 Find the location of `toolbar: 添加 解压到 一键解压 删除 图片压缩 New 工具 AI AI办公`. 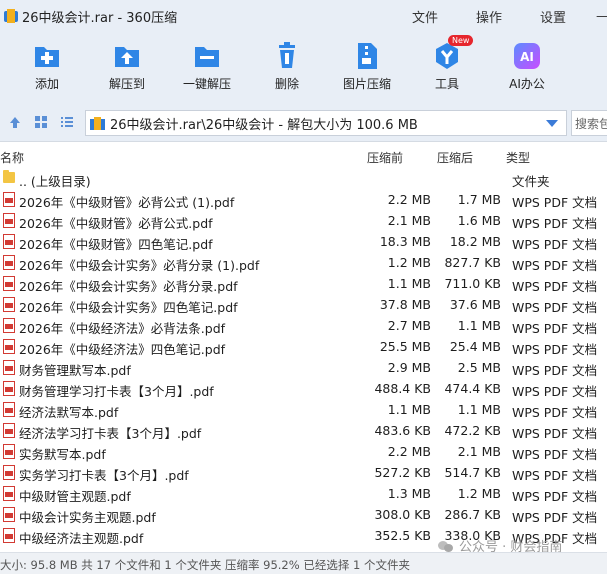

toolbar: 添加 解压到 一键解压 删除 图片压缩 New 工具 AI AI办公 is located at coordinates (303, 67).